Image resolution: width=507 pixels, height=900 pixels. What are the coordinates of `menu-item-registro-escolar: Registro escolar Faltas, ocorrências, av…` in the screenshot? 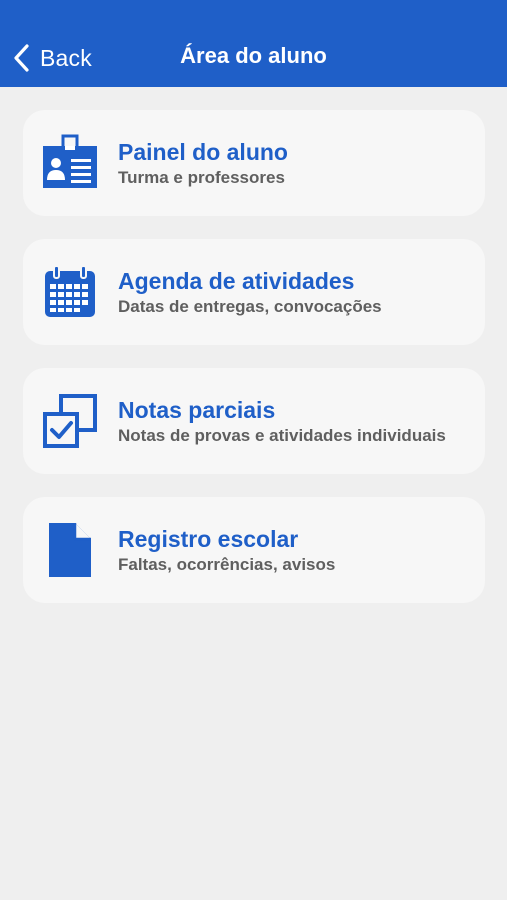 It's located at (254, 550).